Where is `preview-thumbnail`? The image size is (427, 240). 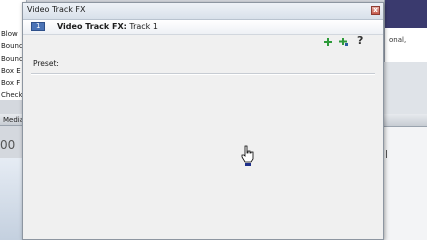 preview-thumbnail is located at coordinates (406, 14).